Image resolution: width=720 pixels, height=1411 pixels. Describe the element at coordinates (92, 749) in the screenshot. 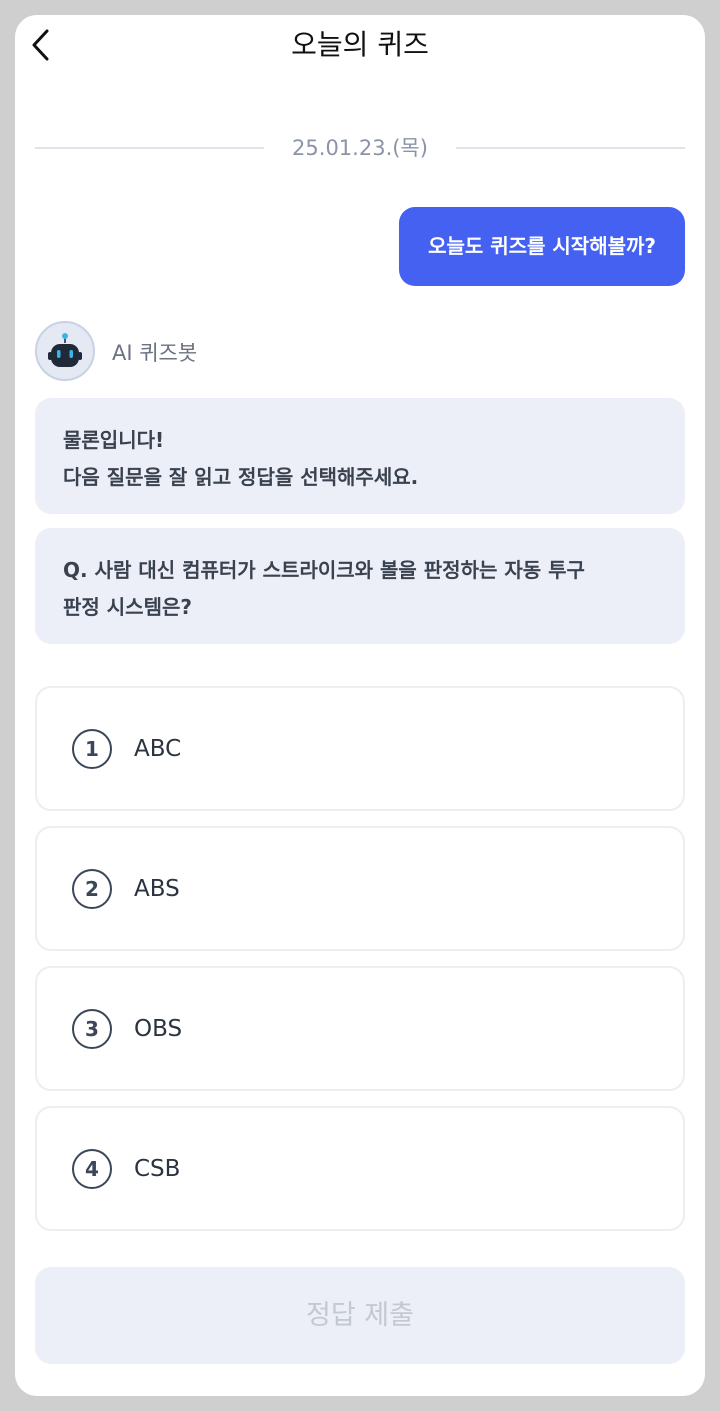

I see `option-number-badge: 1` at that location.